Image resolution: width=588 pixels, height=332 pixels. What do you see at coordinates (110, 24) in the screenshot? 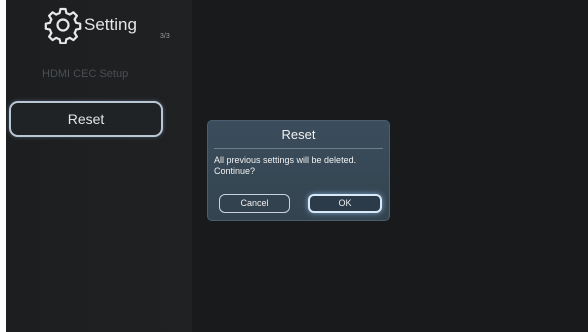
I see `page-title: Setting` at bounding box center [110, 24].